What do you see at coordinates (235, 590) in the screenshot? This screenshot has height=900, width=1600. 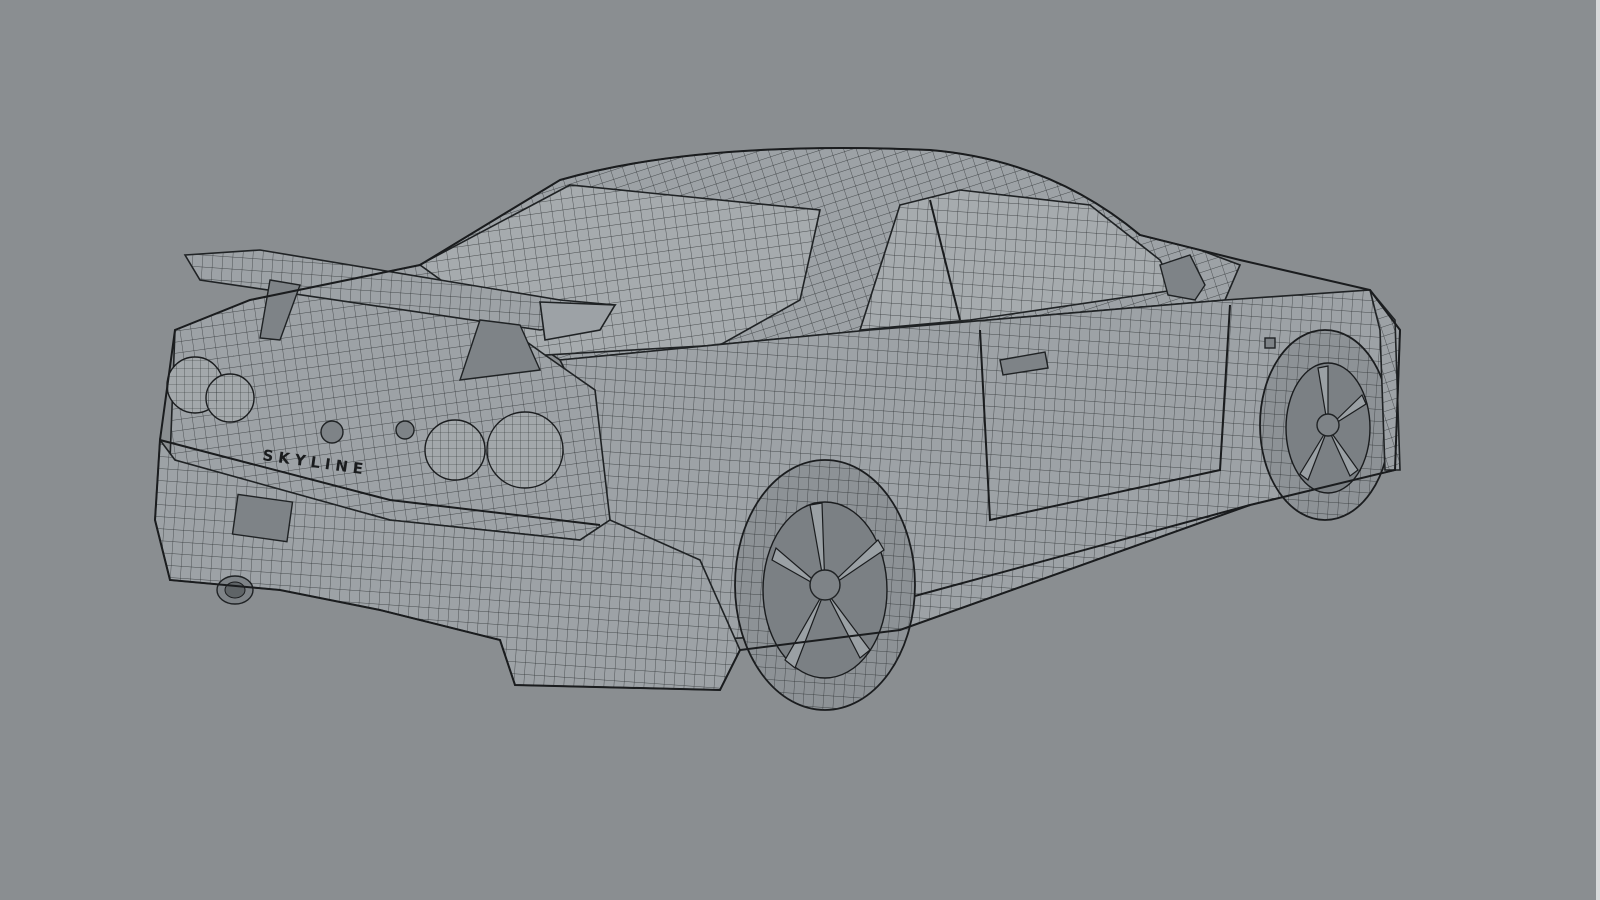 I see `exhaust-pipe` at bounding box center [235, 590].